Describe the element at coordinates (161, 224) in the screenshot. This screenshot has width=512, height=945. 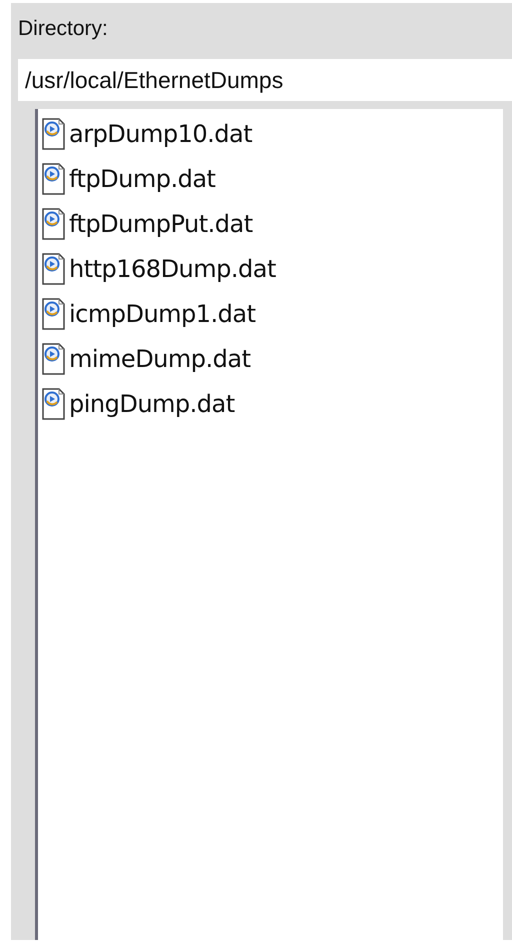
I see `file-name: ftpDumpPut.dat` at that location.